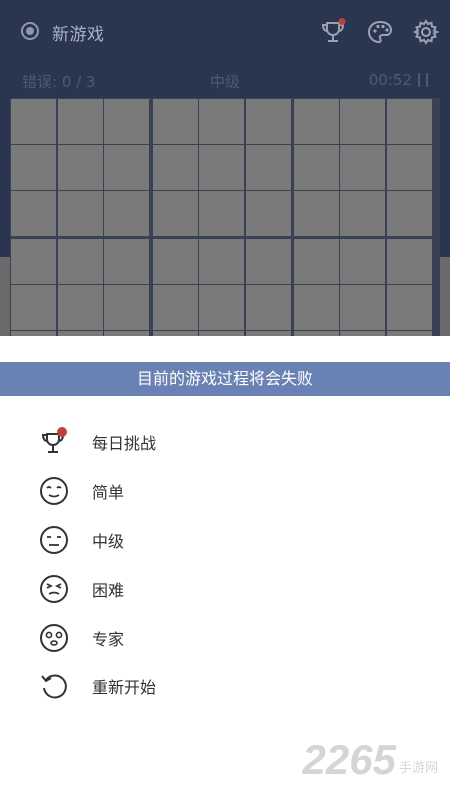 This screenshot has height=800, width=450. Describe the element at coordinates (108, 541) in the screenshot. I see `menu-item-label: 中级` at that location.